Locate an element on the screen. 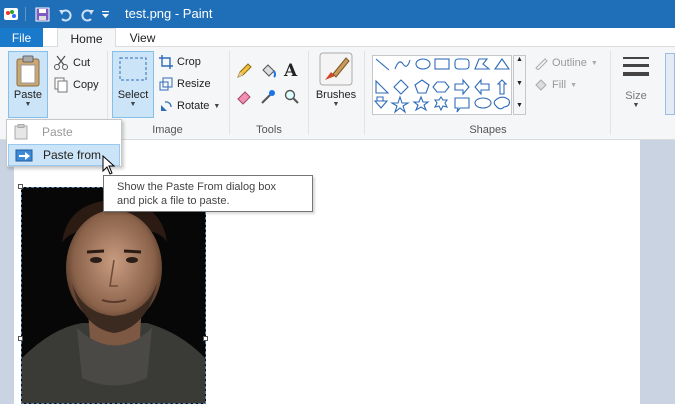 This screenshot has width=675, height=404. redo-icon is located at coordinates (87, 14).